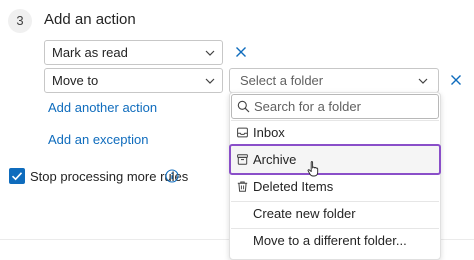 The width and height of the screenshot is (474, 260). I want to click on folder-select-placeholder: Select a folder, so click(282, 80).